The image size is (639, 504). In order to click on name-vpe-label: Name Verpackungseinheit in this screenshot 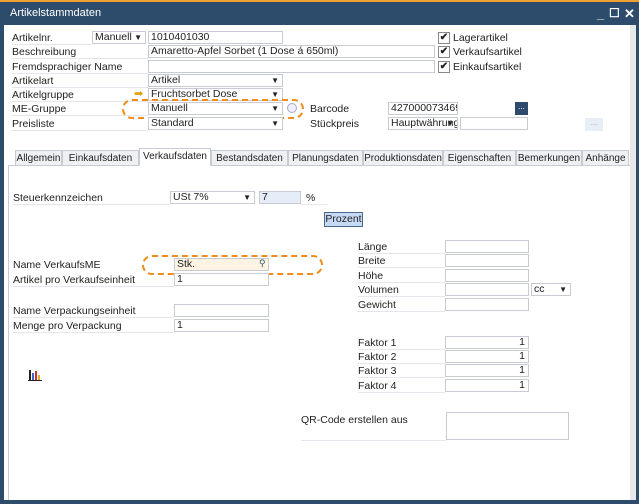, I will do `click(93, 311)`.